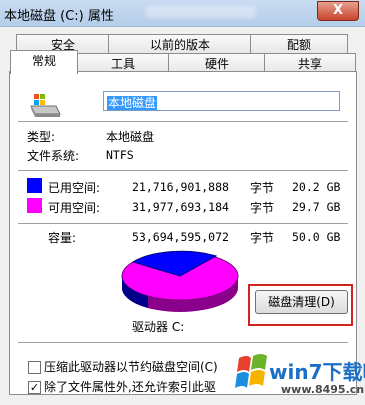 This screenshot has height=405, width=365. What do you see at coordinates (45, 105) in the screenshot?
I see `hard-drive-icon` at bounding box center [45, 105].